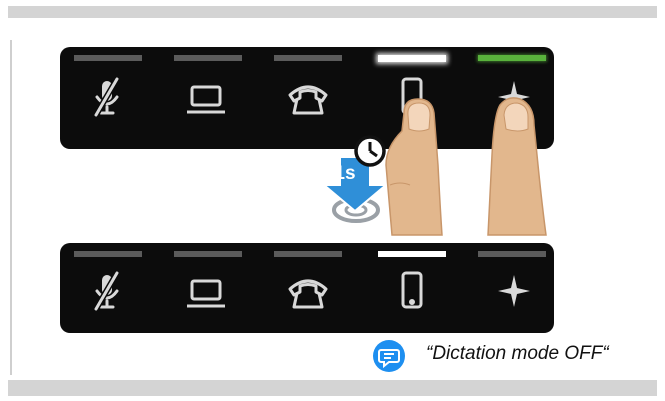  I want to click on indicator-phone-bottom, so click(308, 254).